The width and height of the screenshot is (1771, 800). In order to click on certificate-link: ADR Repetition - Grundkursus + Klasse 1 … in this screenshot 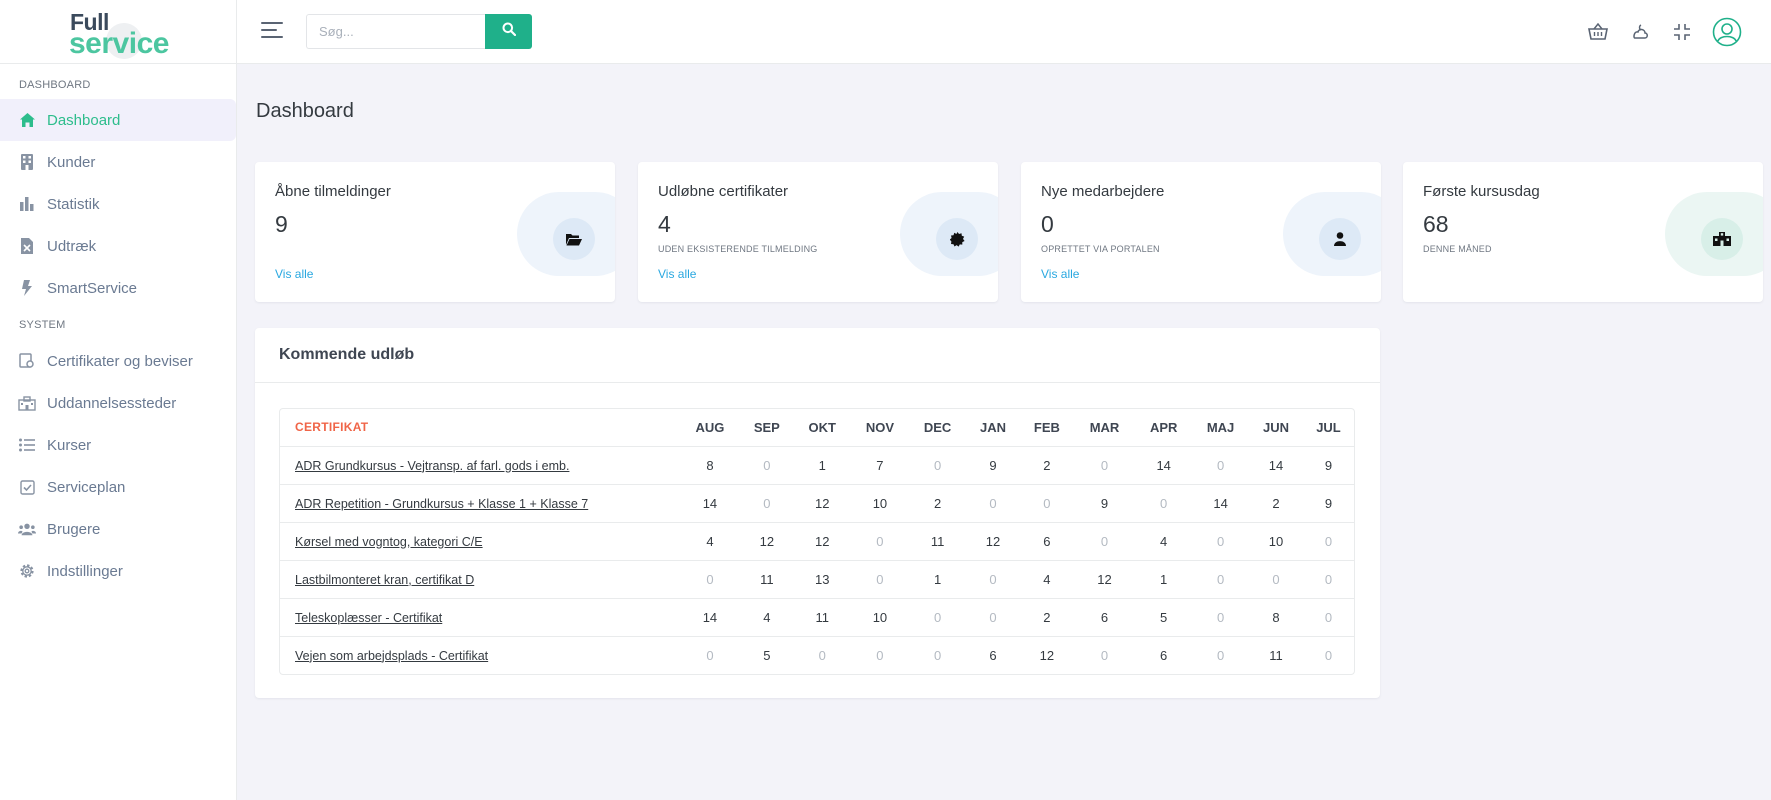, I will do `click(441, 504)`.